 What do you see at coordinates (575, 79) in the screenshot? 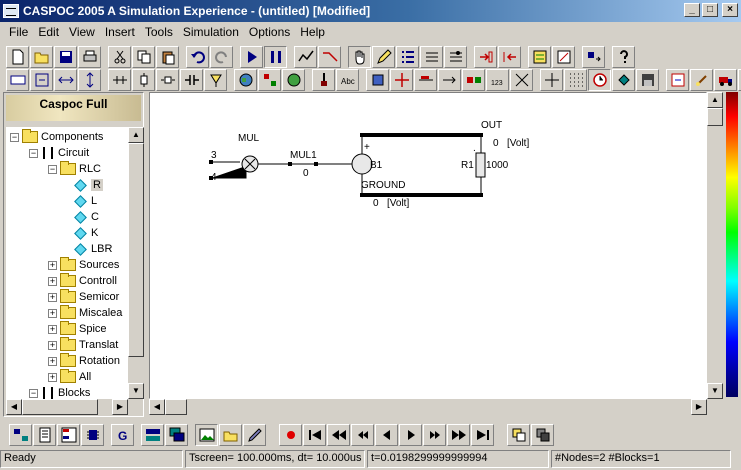
I see `grid-button` at bounding box center [575, 79].